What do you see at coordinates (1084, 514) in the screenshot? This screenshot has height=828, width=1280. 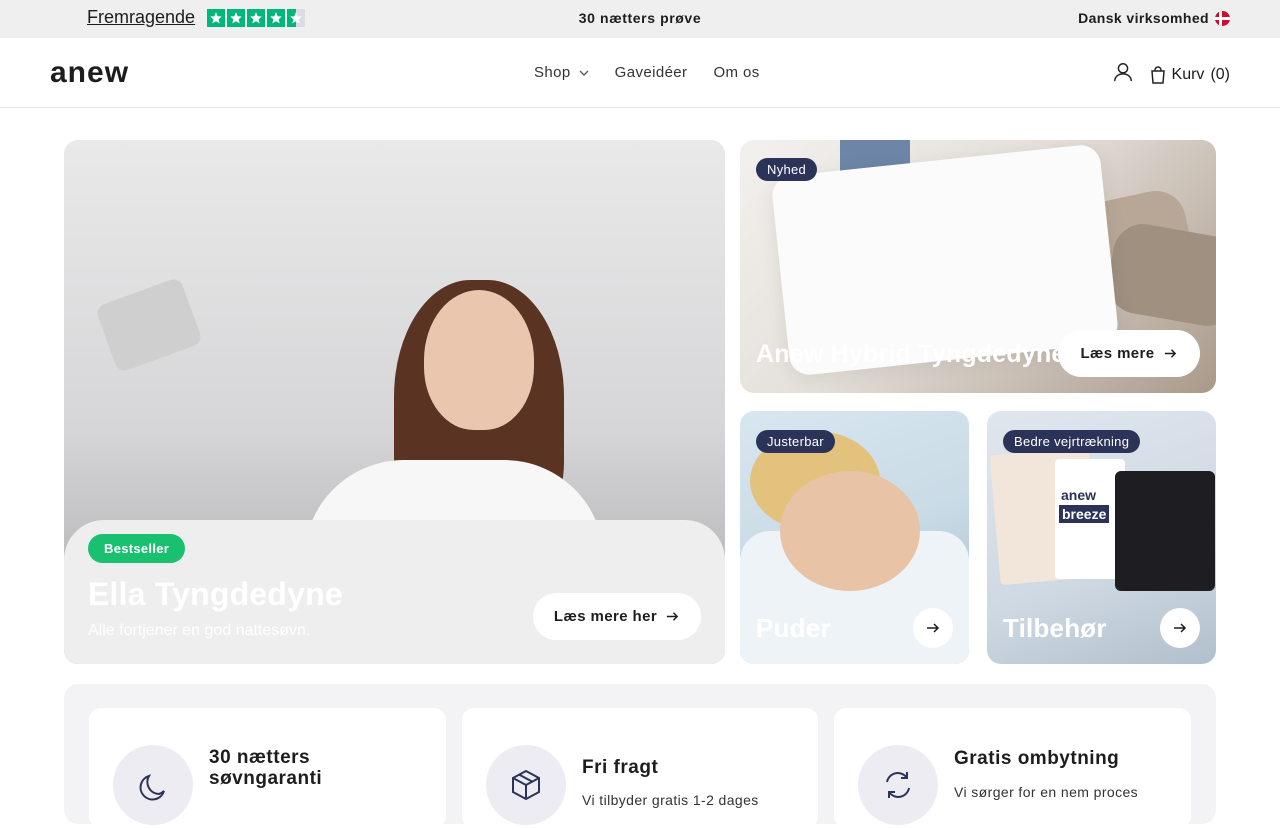 I see `product-text: breeze` at bounding box center [1084, 514].